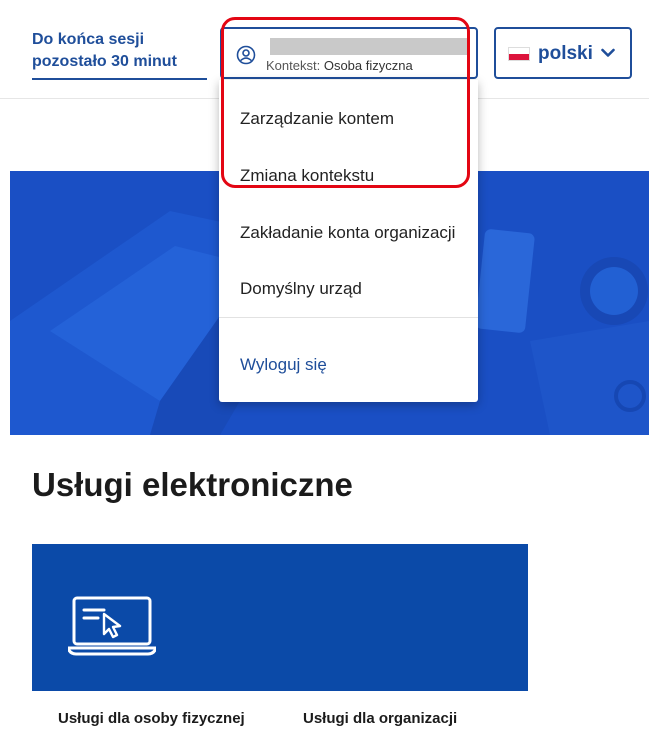 This screenshot has height=740, width=649. Describe the element at coordinates (380, 718) in the screenshot. I see `services-organization-link: Usługi dla organizacji` at that location.